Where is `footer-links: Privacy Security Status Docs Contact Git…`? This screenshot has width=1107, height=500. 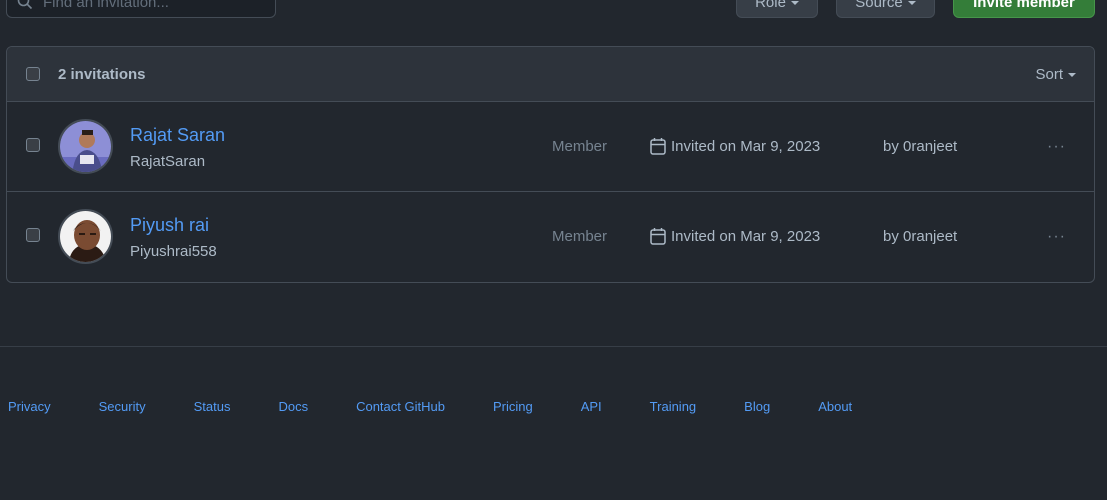
footer-links: Privacy Security Status Docs Contact Git… is located at coordinates (454, 406).